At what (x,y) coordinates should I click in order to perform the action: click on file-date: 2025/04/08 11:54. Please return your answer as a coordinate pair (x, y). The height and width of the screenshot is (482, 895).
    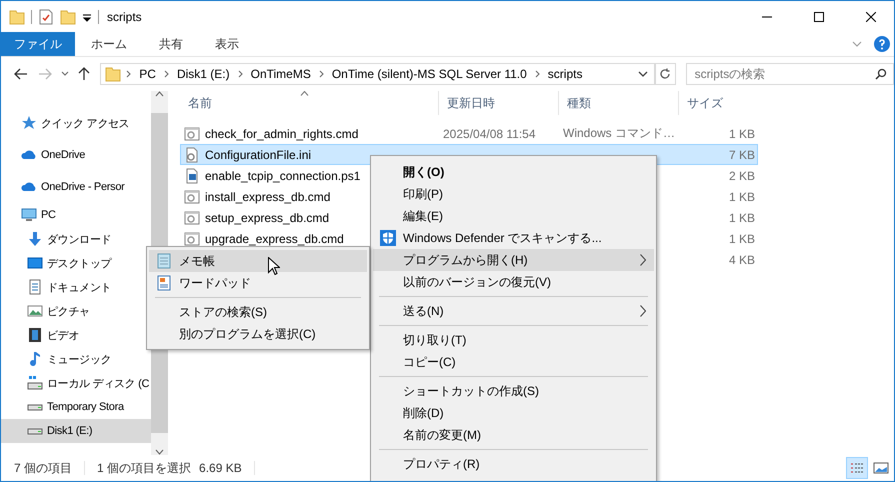
    Looking at the image, I should click on (489, 133).